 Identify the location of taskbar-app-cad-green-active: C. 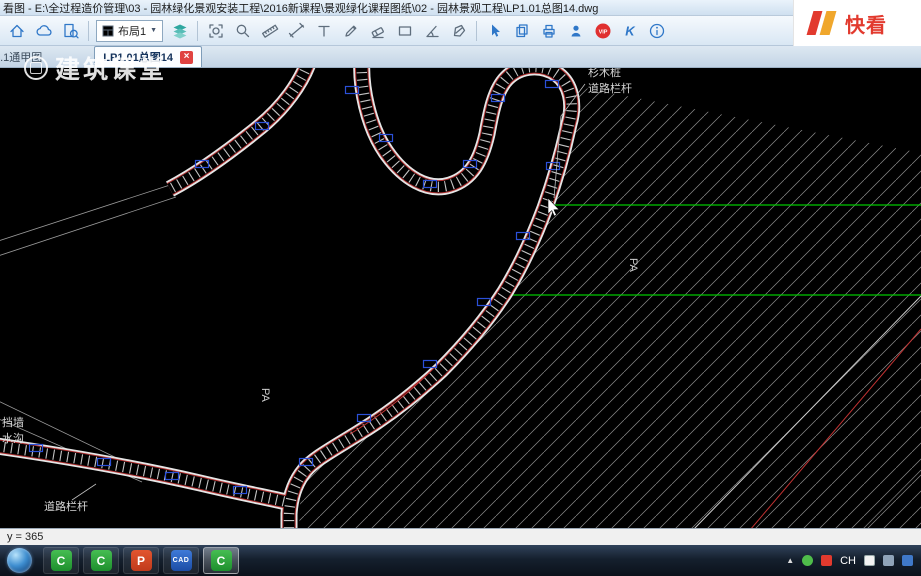
(221, 560).